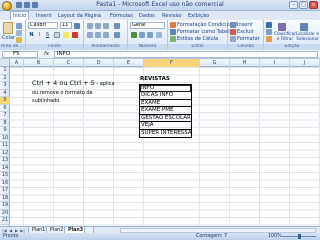 Image resolution: width=320 pixels, height=240 pixels. What do you see at coordinates (20, 15) in the screenshot?
I see `tab-inicio: Início` at bounding box center [20, 15].